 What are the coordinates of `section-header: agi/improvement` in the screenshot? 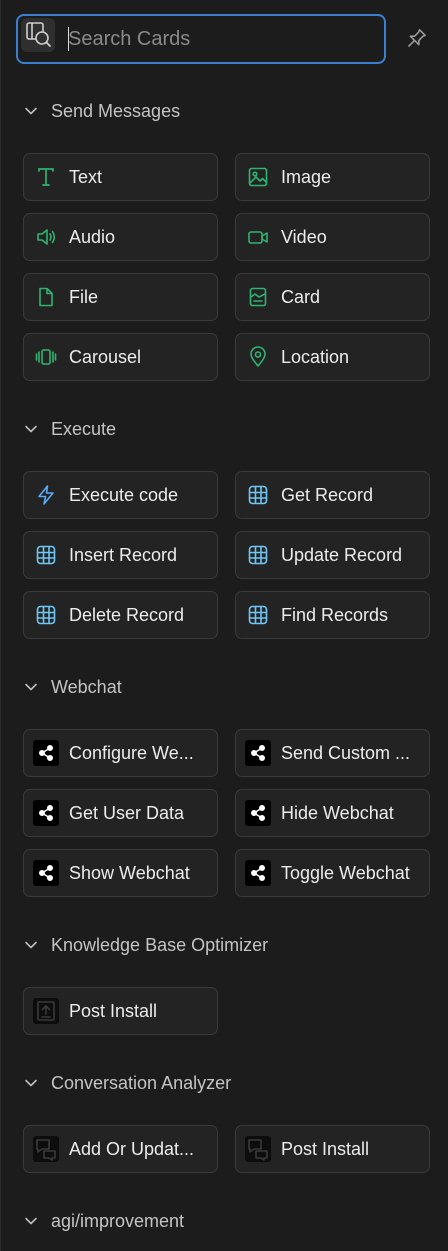 It's located at (103, 1221).